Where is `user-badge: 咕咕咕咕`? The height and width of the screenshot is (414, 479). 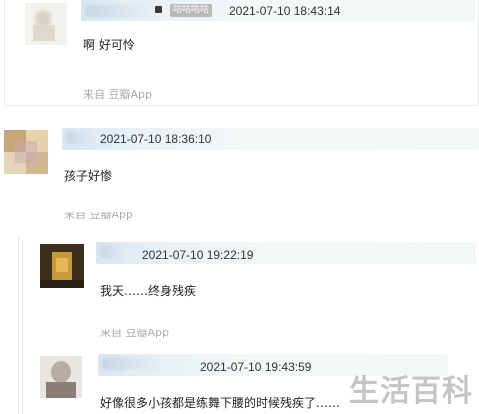
user-badge: 咕咕咕咕 is located at coordinates (191, 10).